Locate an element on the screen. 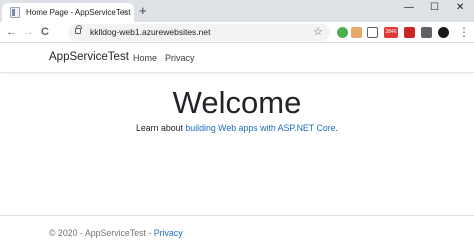 The width and height of the screenshot is (474, 249). profile-avatar-icon is located at coordinates (443, 32).